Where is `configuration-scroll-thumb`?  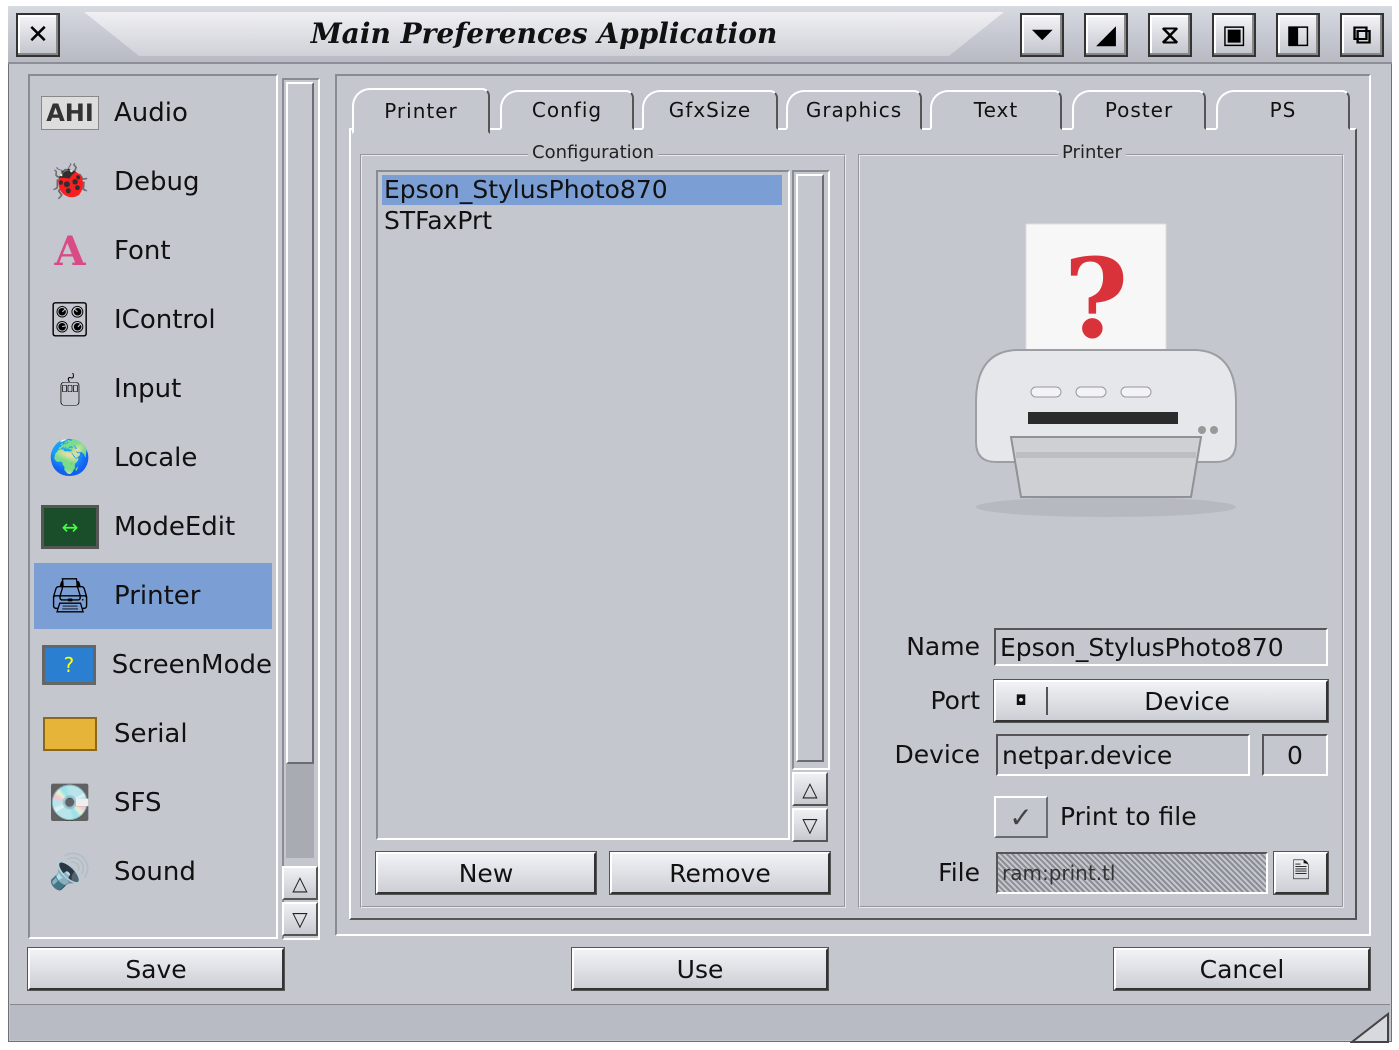
configuration-scroll-thumb is located at coordinates (810, 468).